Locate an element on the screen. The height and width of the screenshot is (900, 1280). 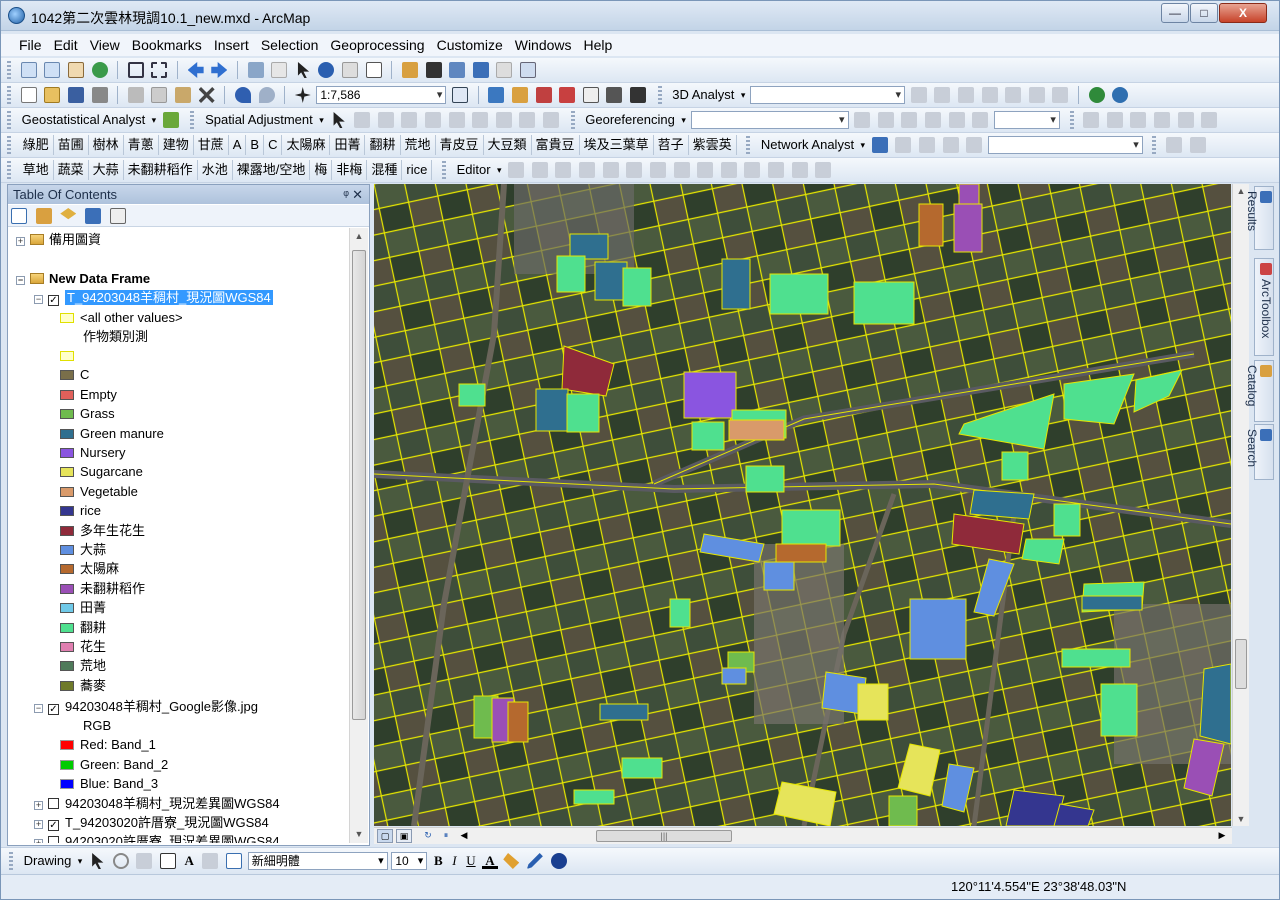
scroll-right-icon: ▶ is located at coordinates (1222, 836).